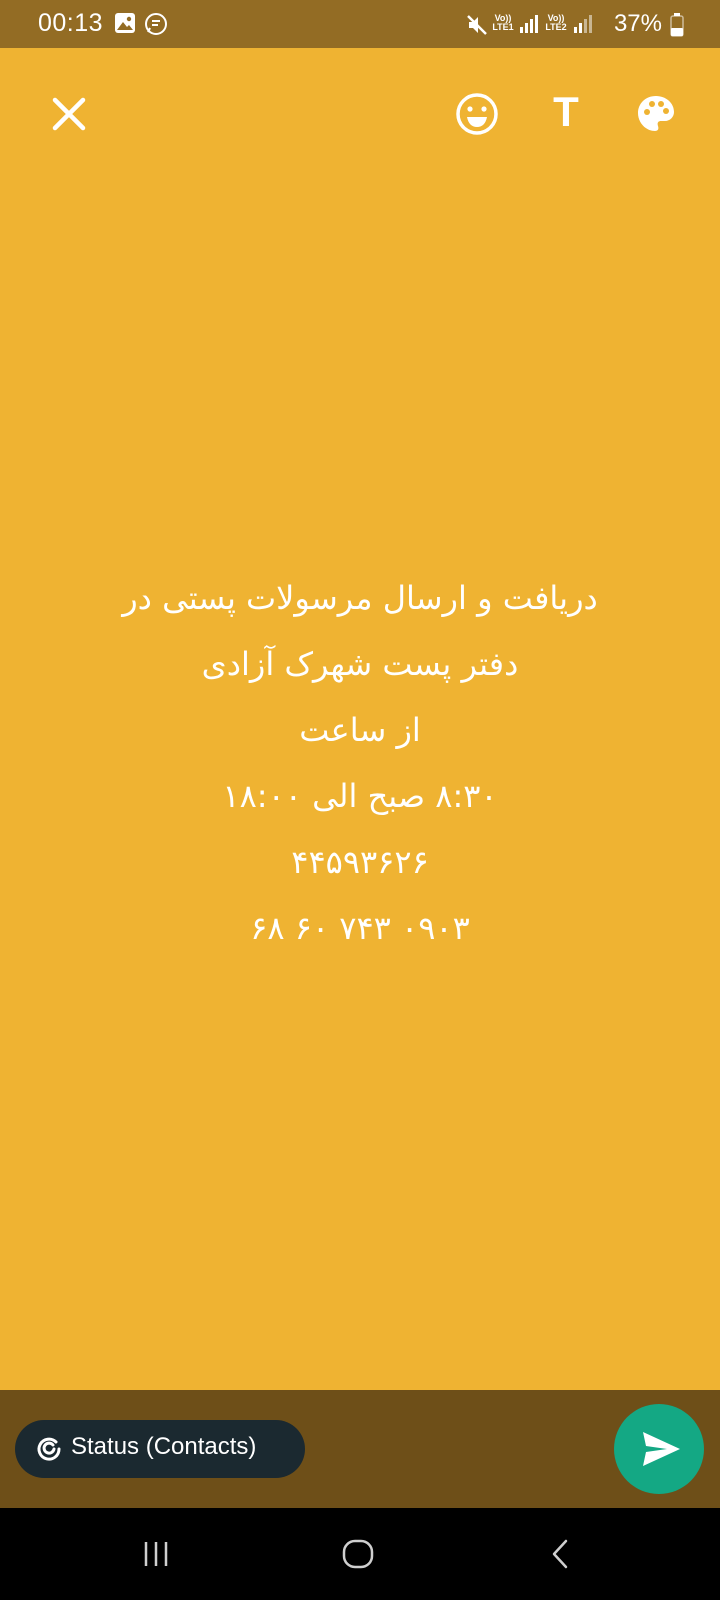 The height and width of the screenshot is (1600, 720). I want to click on close-button, so click(69, 114).